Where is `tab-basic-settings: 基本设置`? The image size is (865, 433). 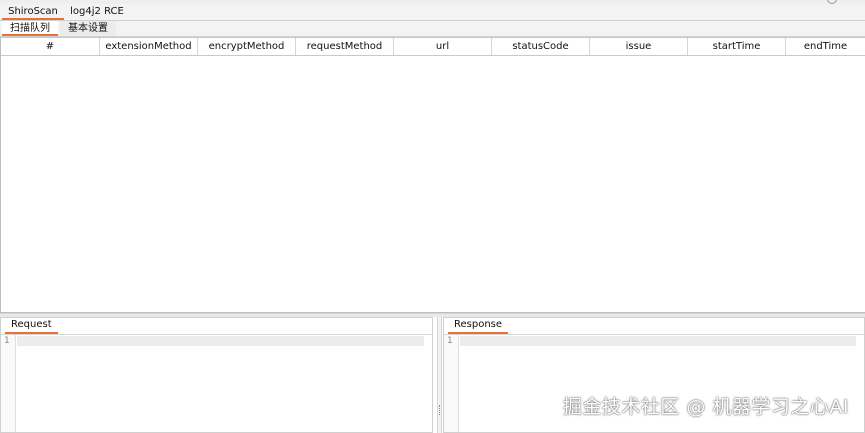 tab-basic-settings: 基本设置 is located at coordinates (88, 28).